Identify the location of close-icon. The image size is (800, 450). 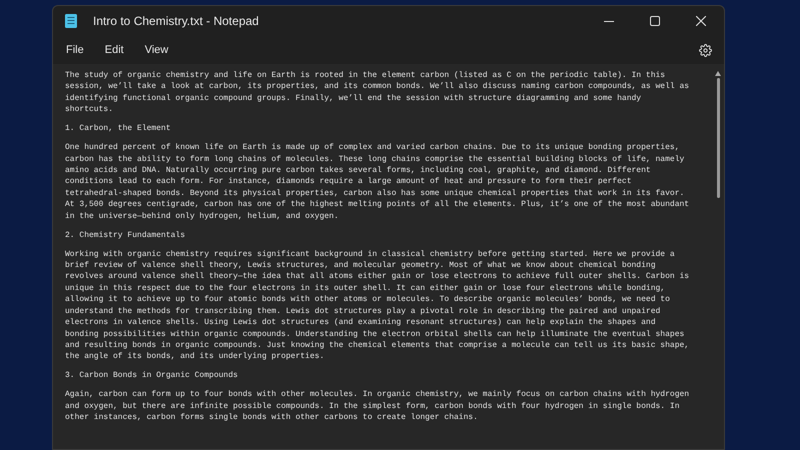
(701, 21).